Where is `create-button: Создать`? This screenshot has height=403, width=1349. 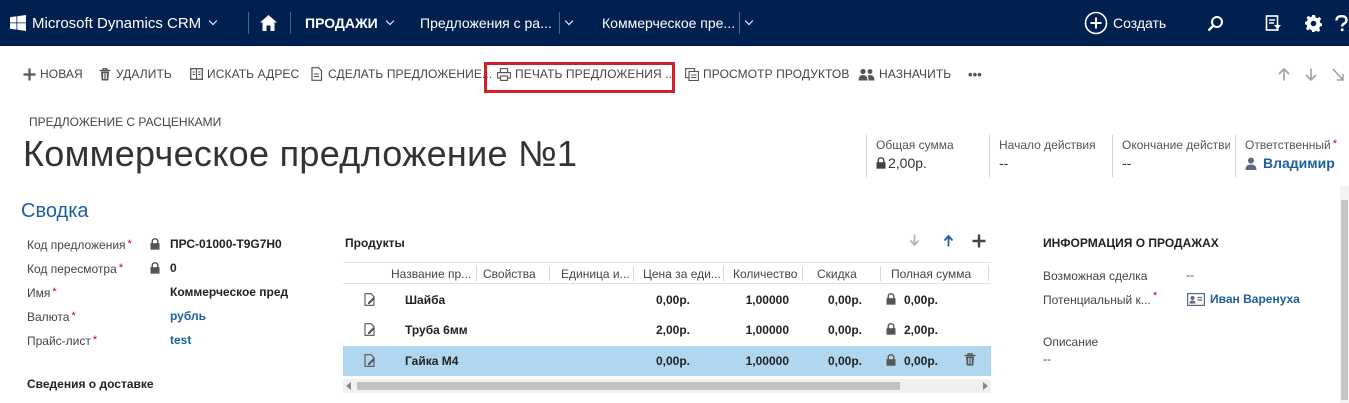 create-button: Создать is located at coordinates (1125, 23).